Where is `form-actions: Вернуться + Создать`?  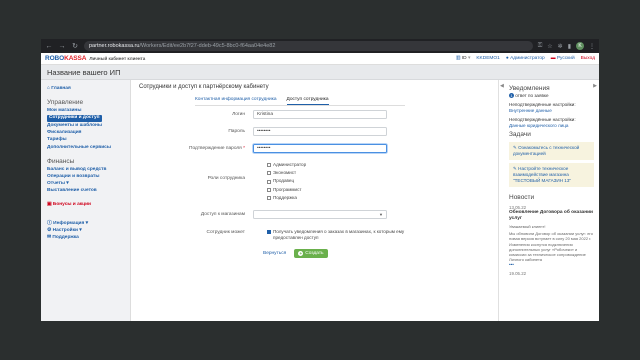
form-actions: Вернуться + Создать is located at coordinates (295, 253).